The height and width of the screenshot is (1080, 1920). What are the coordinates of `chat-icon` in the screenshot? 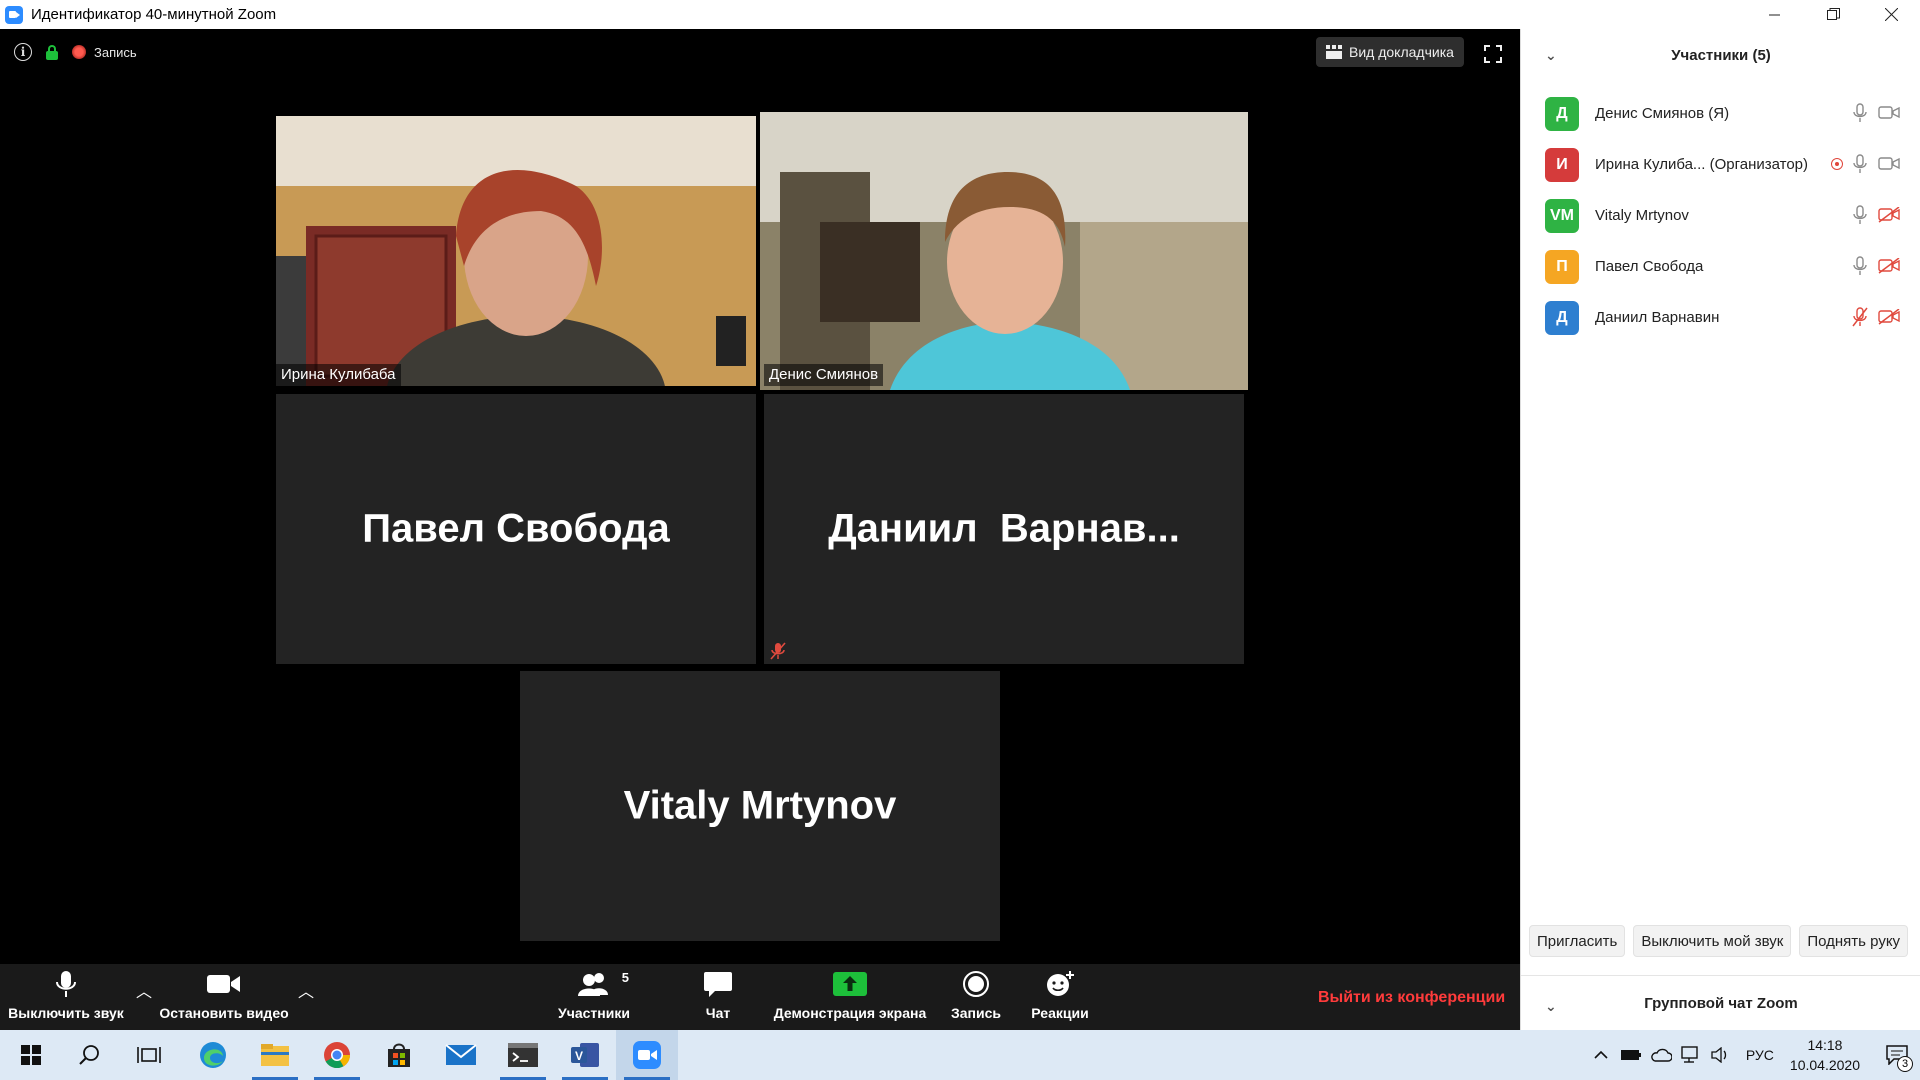 It's located at (718, 984).